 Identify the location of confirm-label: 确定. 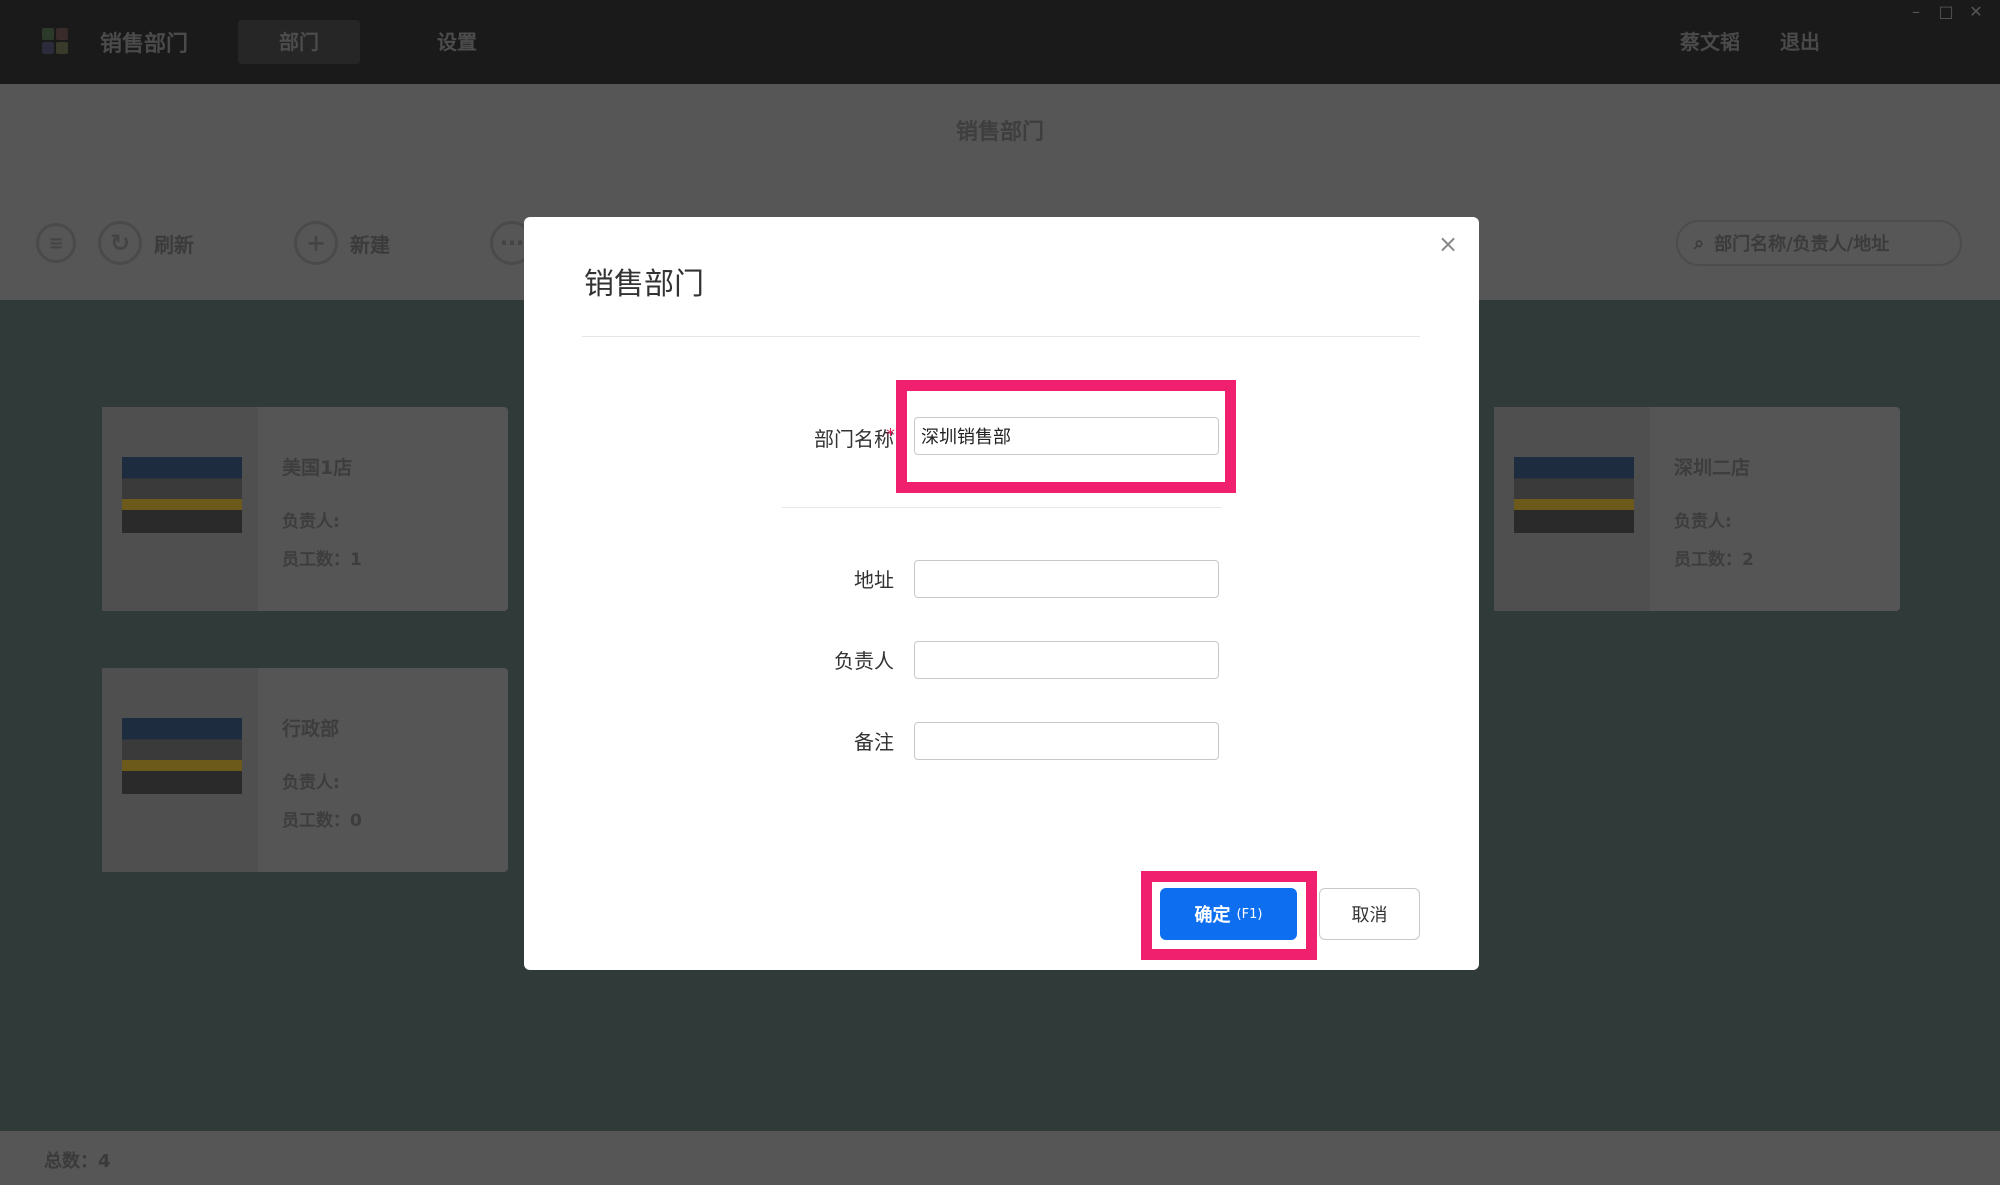
(1212, 915).